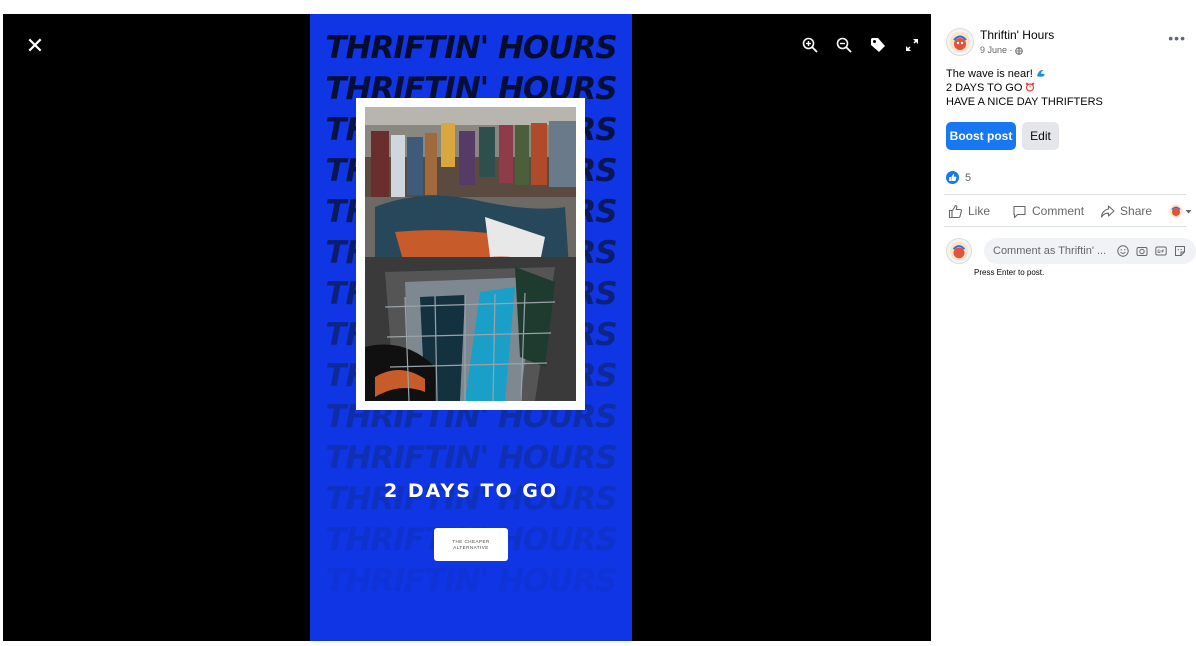 This screenshot has width=1196, height=646. I want to click on comment-box, so click(1090, 251).